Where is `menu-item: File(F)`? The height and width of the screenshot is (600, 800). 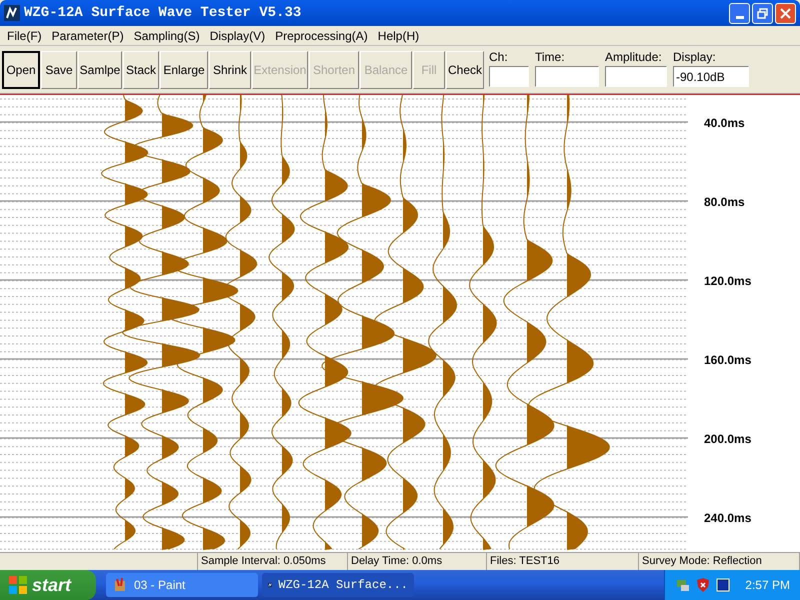
menu-item: File(F) is located at coordinates (24, 35).